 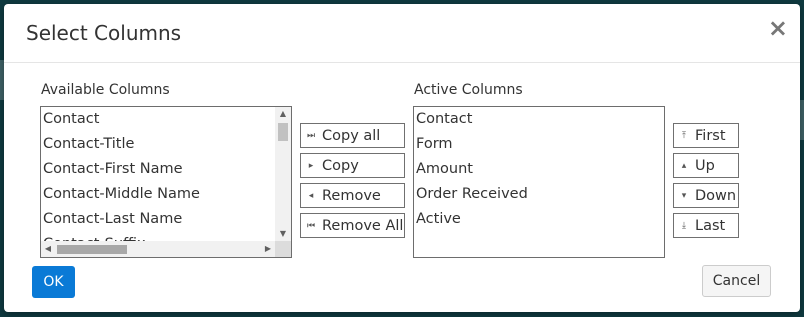 What do you see at coordinates (166, 194) in the screenshot?
I see `list-item: Contact-Middle Name` at bounding box center [166, 194].